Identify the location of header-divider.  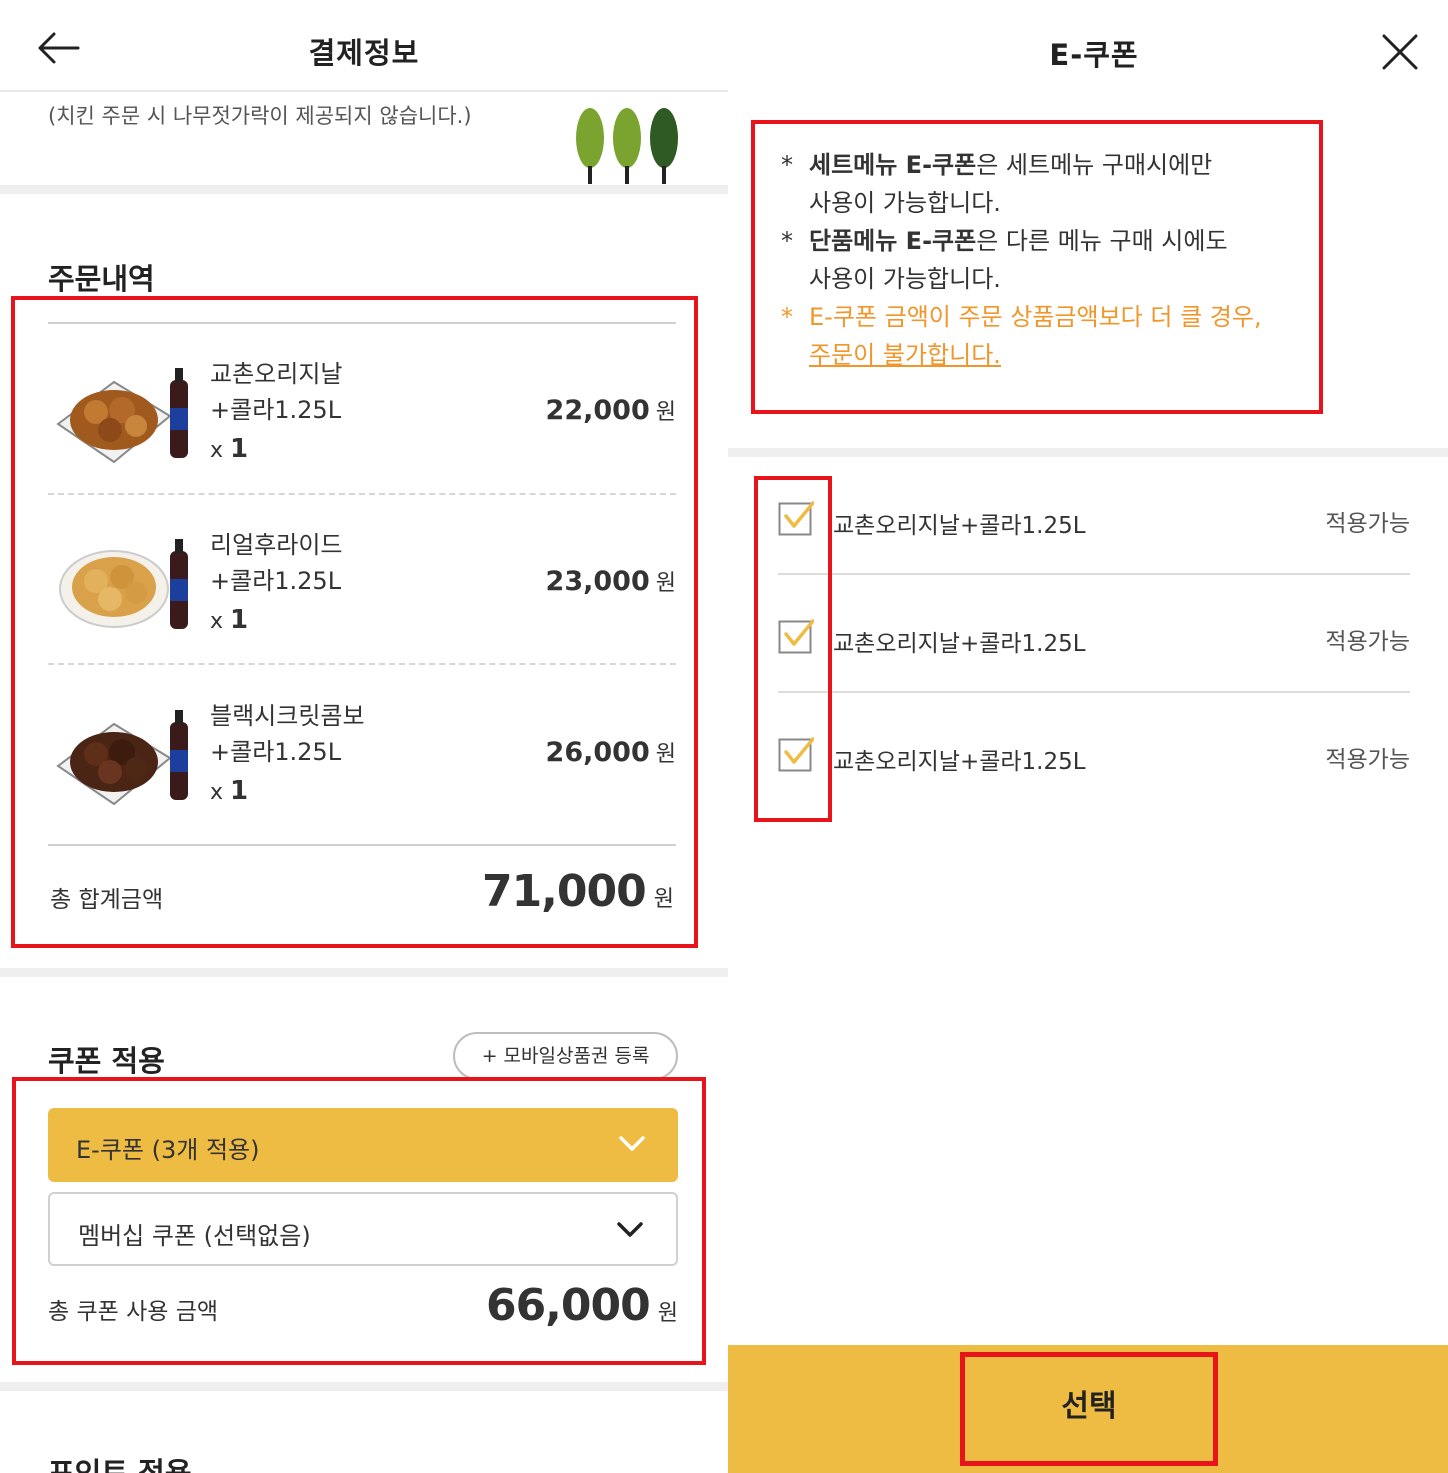
(364, 91).